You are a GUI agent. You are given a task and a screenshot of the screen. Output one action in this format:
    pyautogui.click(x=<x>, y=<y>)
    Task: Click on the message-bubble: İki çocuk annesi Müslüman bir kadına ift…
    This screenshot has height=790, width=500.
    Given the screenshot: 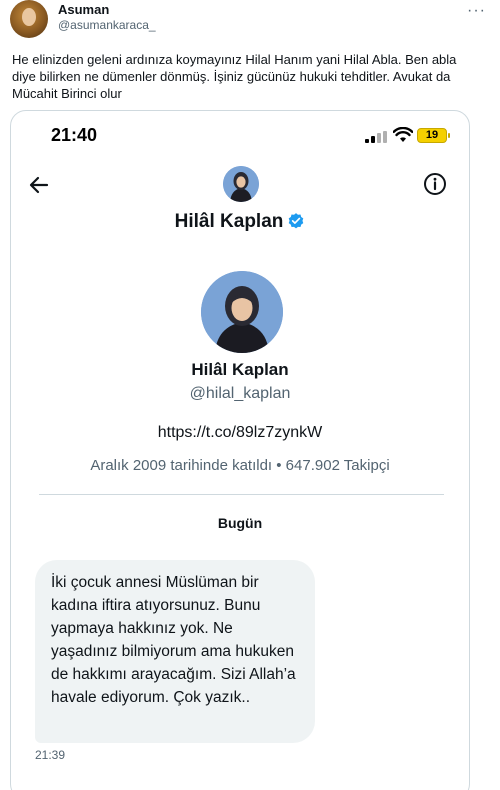 What is the action you would take?
    pyautogui.click(x=175, y=651)
    